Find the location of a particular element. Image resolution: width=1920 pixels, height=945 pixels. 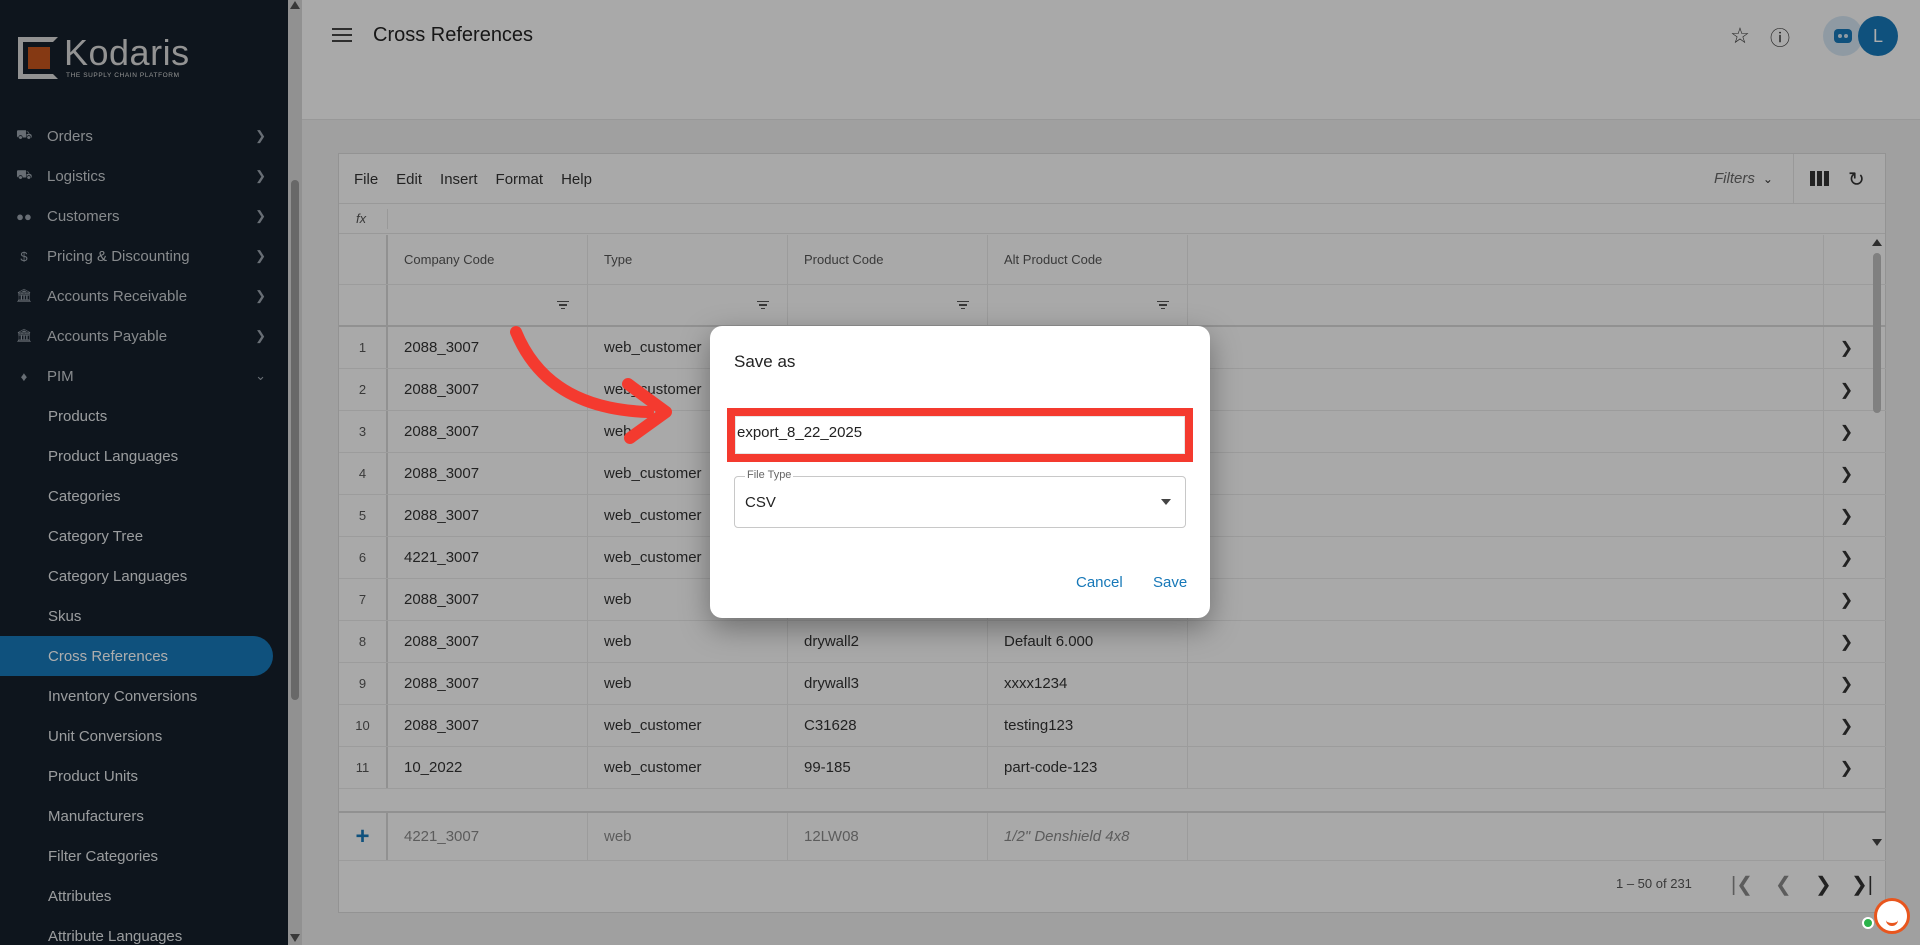

cancel-button: Cancel is located at coordinates (1099, 582).